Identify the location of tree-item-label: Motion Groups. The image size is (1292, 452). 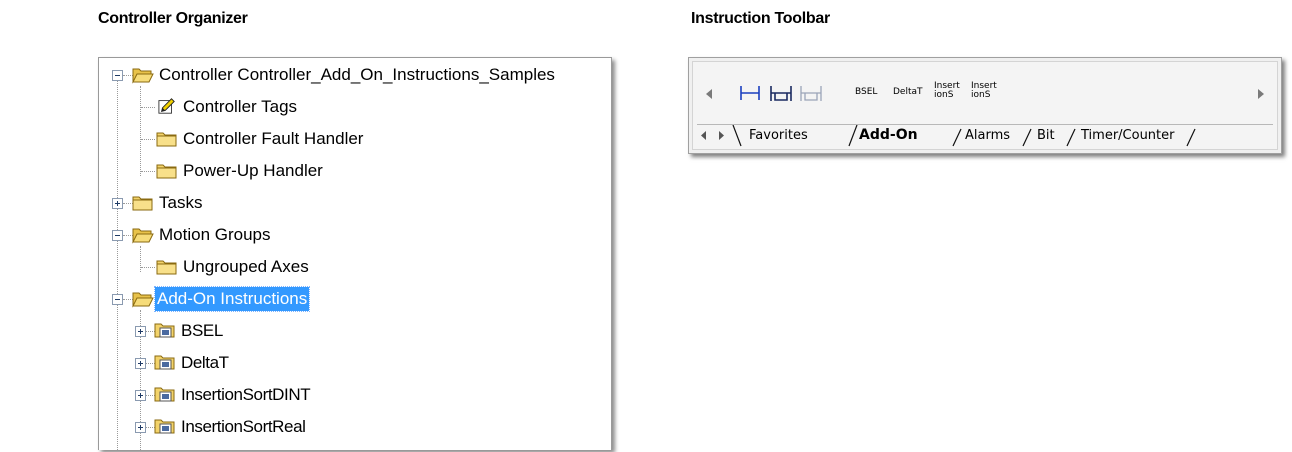
(215, 234).